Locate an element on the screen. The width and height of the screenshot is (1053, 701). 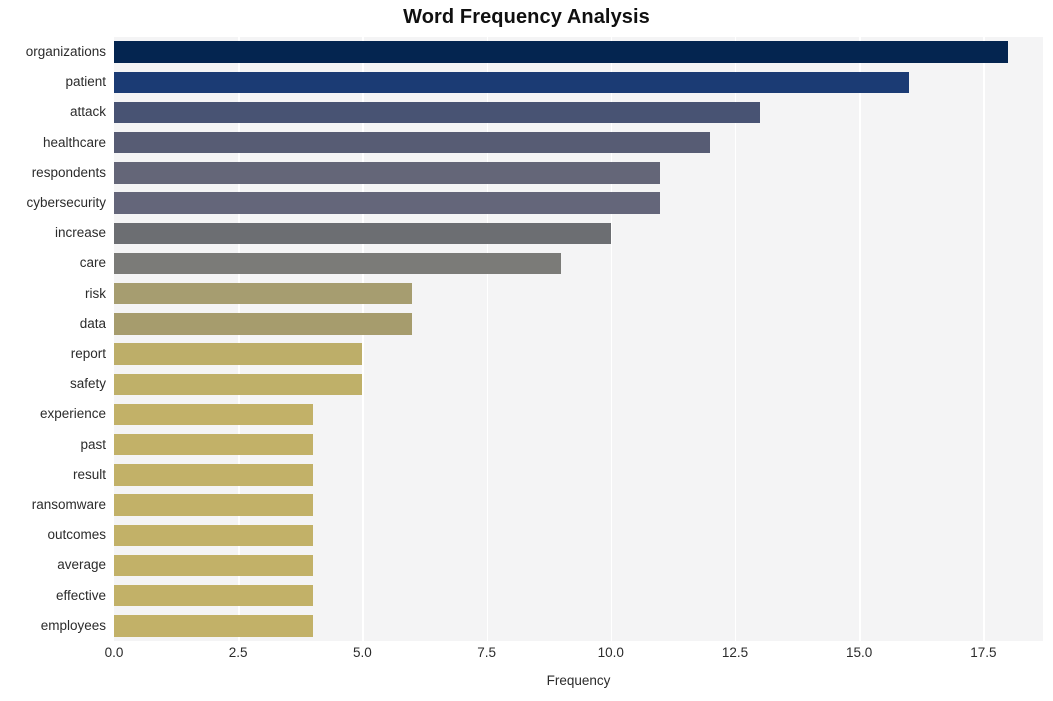
x-axis-tick-label: 7.5 is located at coordinates (486, 652).